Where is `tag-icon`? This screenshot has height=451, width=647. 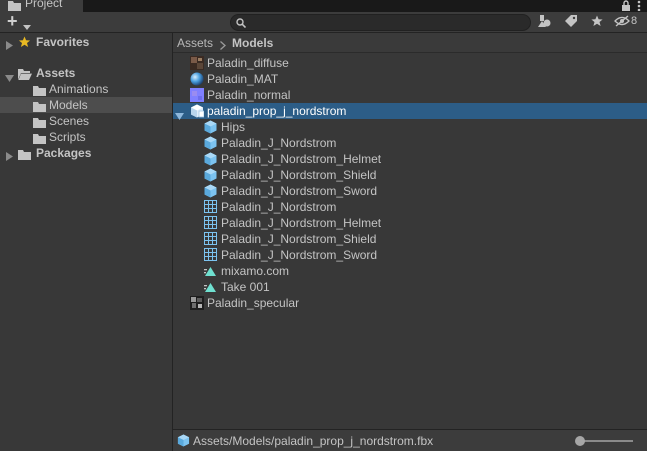 tag-icon is located at coordinates (571, 22).